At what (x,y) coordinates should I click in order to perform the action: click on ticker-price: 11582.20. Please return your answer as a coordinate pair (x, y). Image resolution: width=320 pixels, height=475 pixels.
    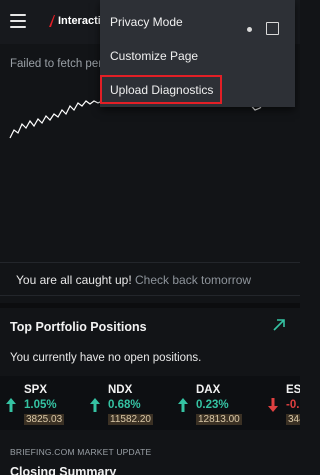
    Looking at the image, I should click on (130, 419).